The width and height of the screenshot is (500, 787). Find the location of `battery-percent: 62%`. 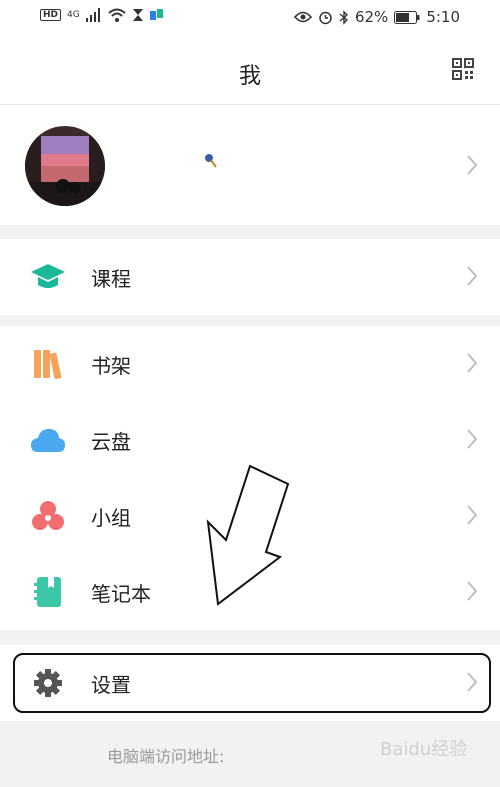

battery-percent: 62% is located at coordinates (371, 17).